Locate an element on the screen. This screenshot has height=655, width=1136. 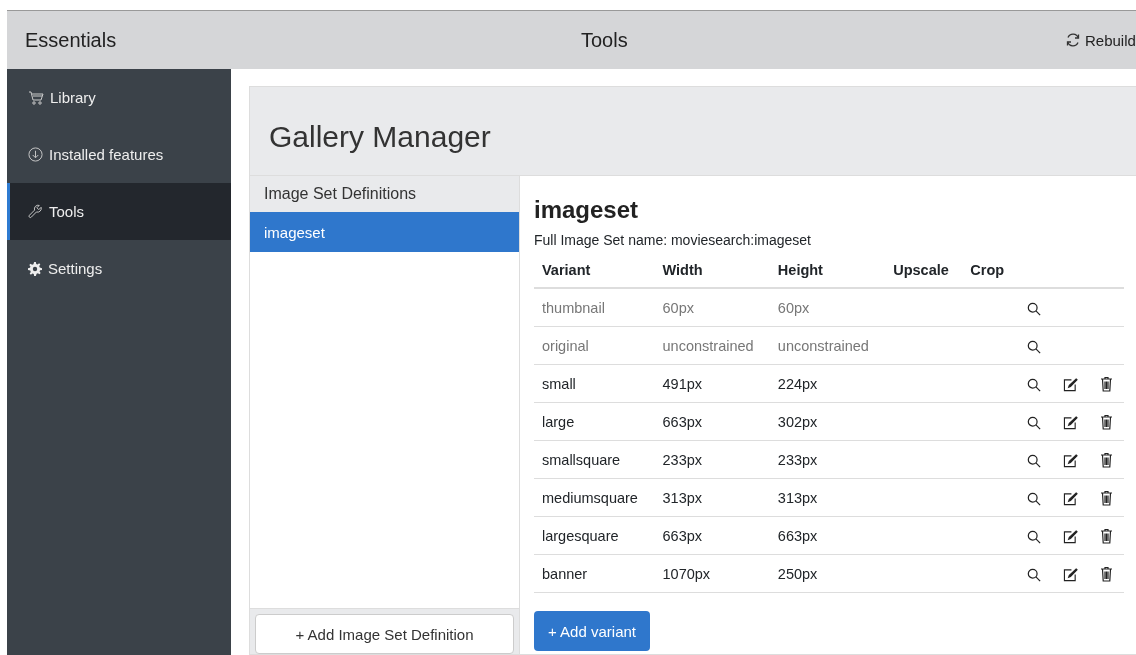
cart-icon is located at coordinates (36, 97).